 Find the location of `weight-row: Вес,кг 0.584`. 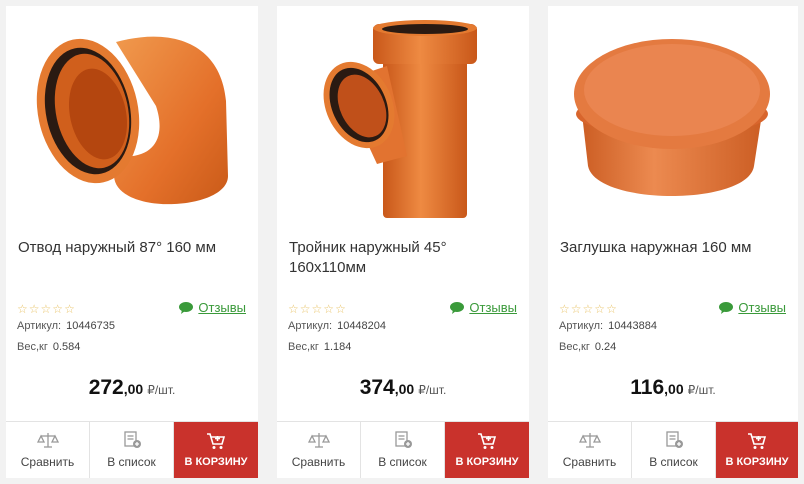

weight-row: Вес,кг 0.584 is located at coordinates (48, 347).